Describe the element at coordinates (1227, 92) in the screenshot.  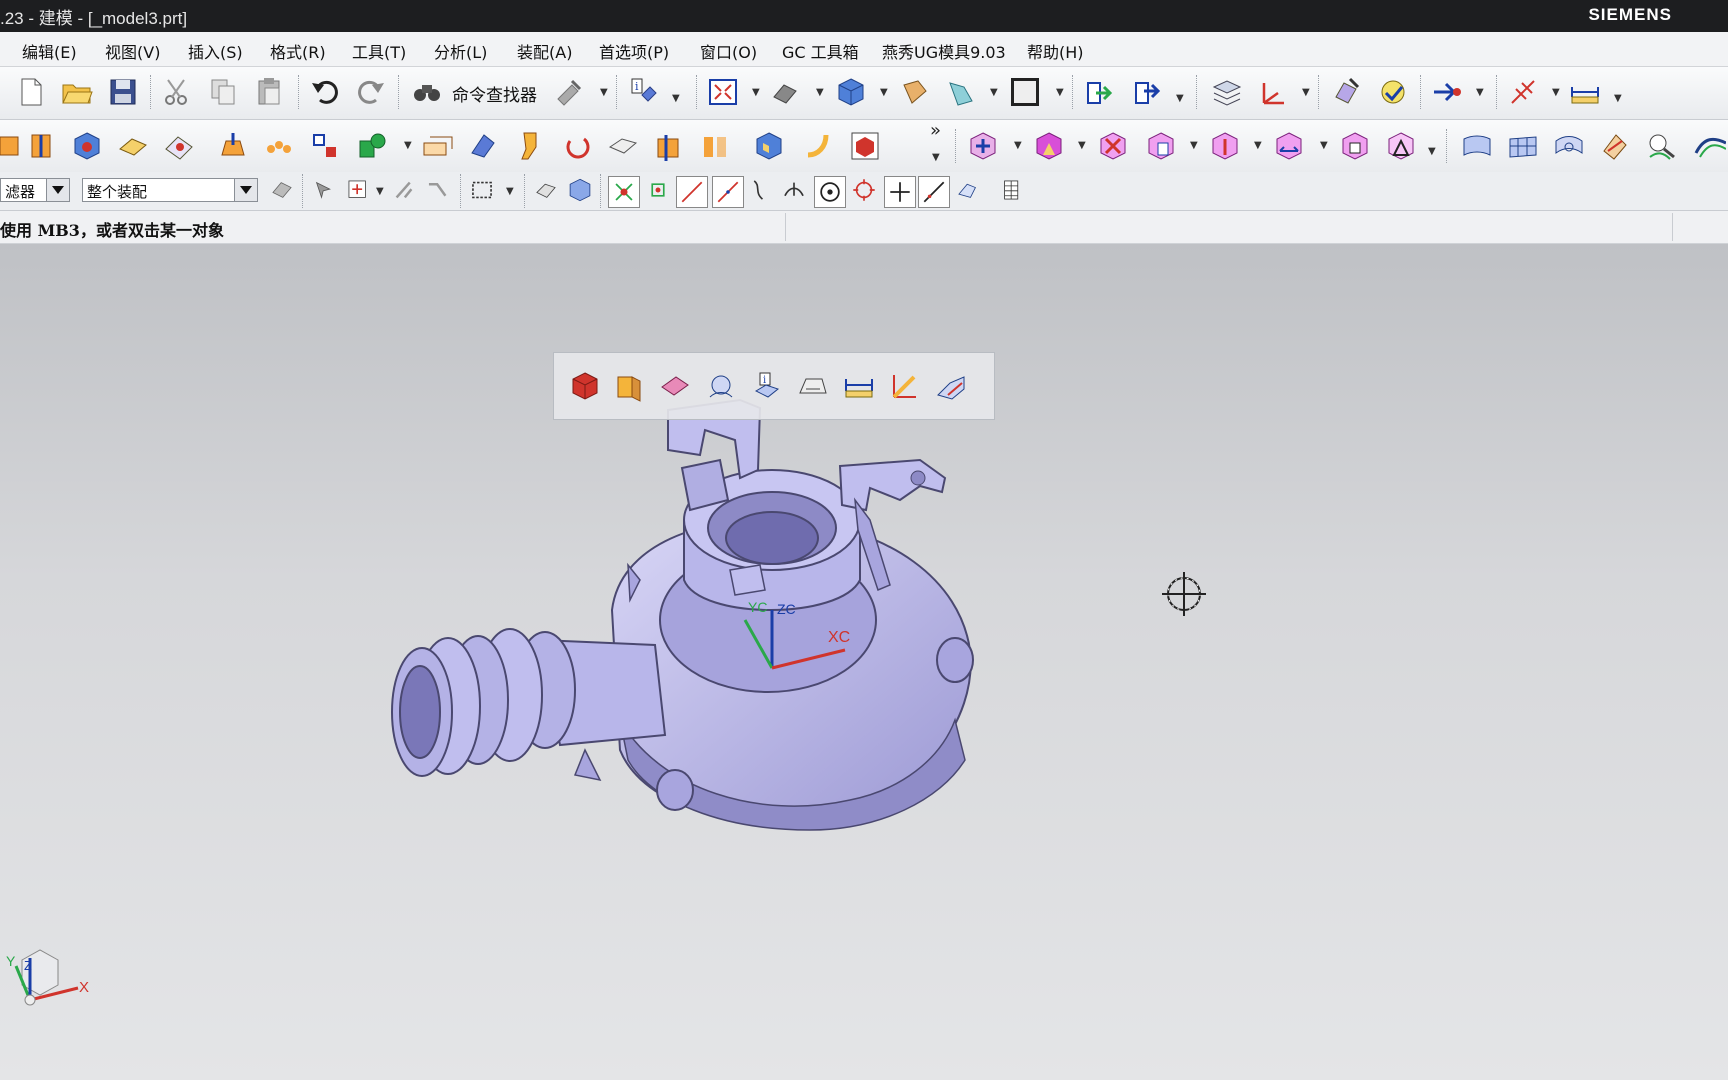
I see `layer-settings-icon` at that location.